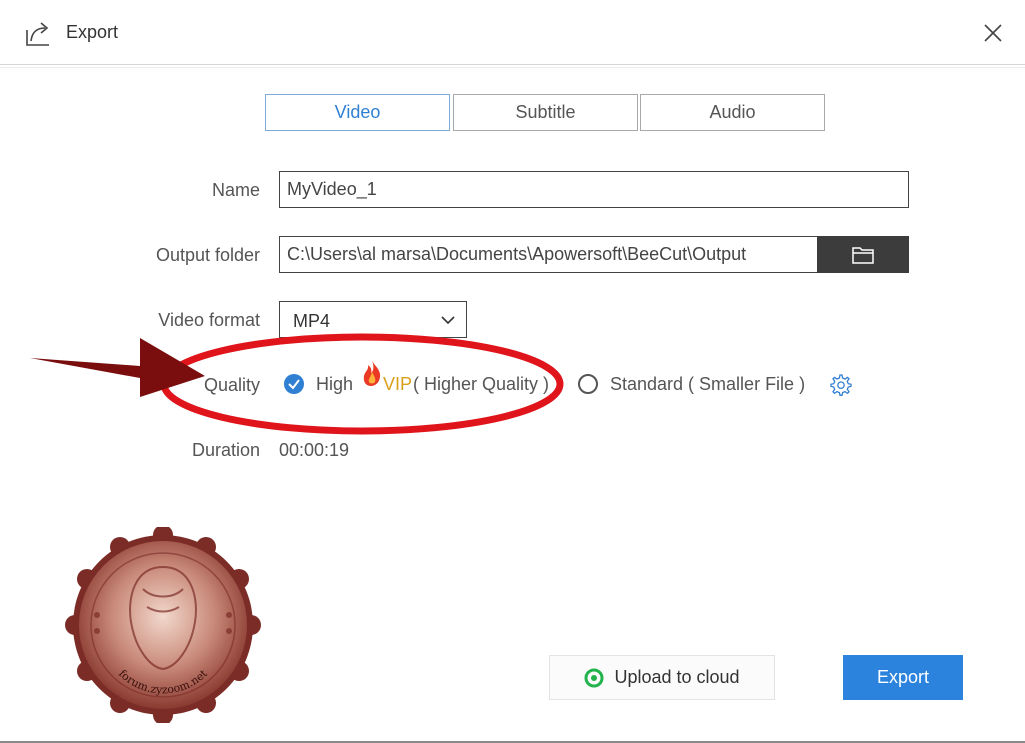 The width and height of the screenshot is (1025, 743). What do you see at coordinates (37, 34) in the screenshot?
I see `export-arrow-icon` at bounding box center [37, 34].